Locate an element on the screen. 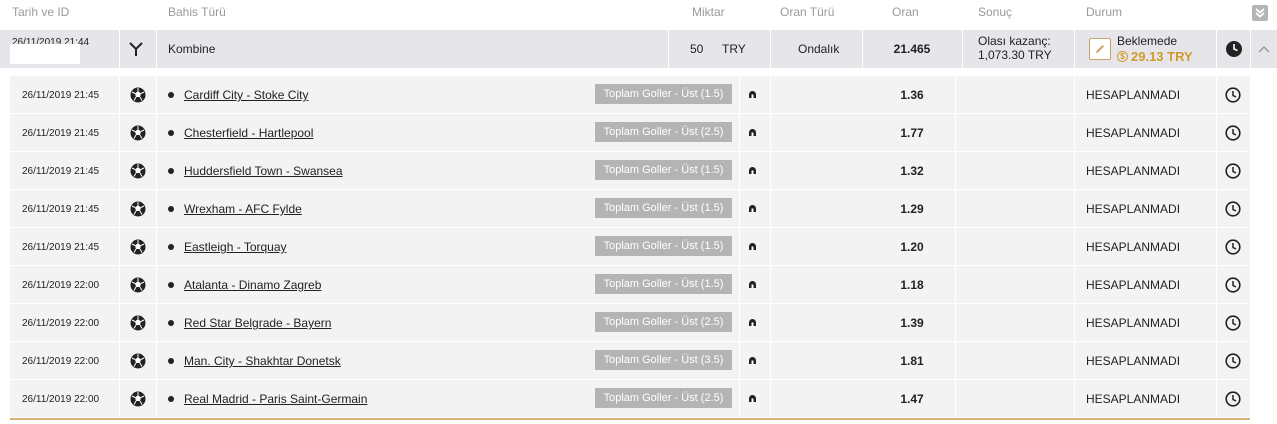 This screenshot has height=424, width=1277. header-odds-type: Oran Türü is located at coordinates (807, 12).